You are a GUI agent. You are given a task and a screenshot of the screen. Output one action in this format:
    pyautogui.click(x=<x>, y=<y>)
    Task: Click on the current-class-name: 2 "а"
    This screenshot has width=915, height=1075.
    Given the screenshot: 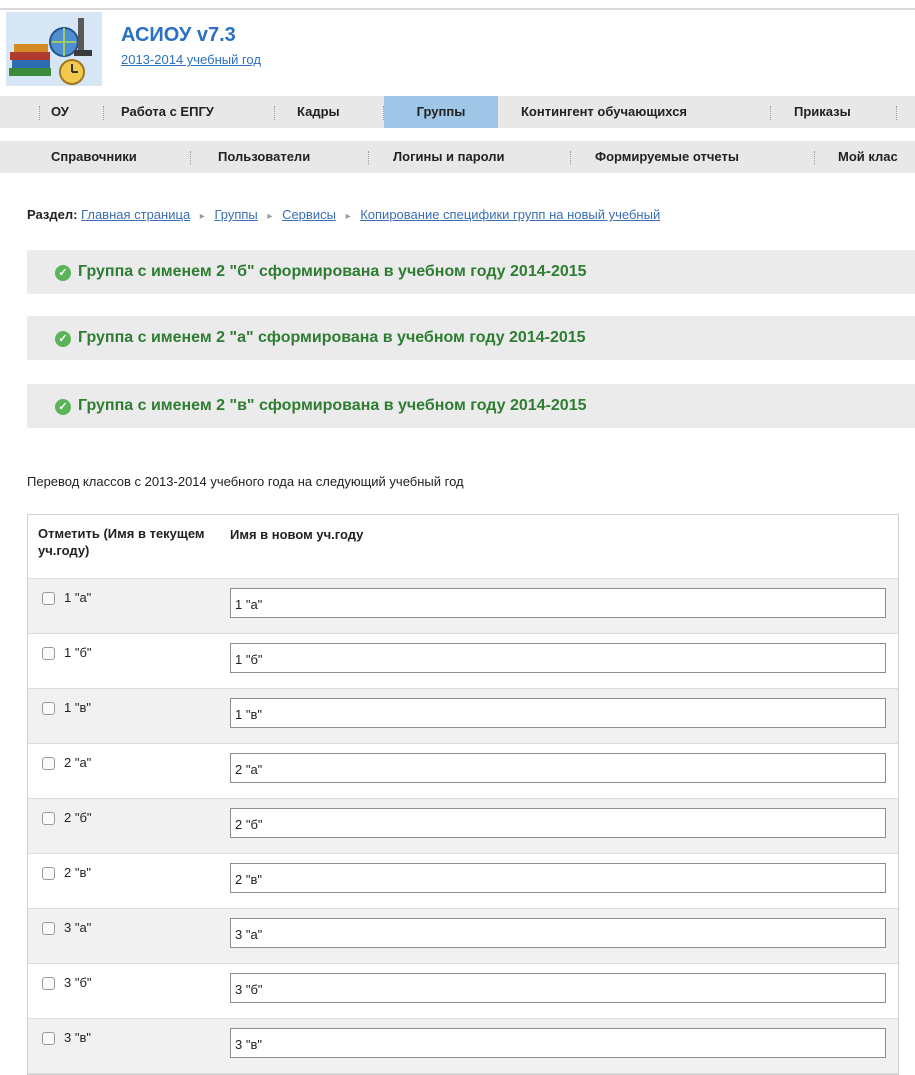 What is the action you would take?
    pyautogui.click(x=78, y=762)
    